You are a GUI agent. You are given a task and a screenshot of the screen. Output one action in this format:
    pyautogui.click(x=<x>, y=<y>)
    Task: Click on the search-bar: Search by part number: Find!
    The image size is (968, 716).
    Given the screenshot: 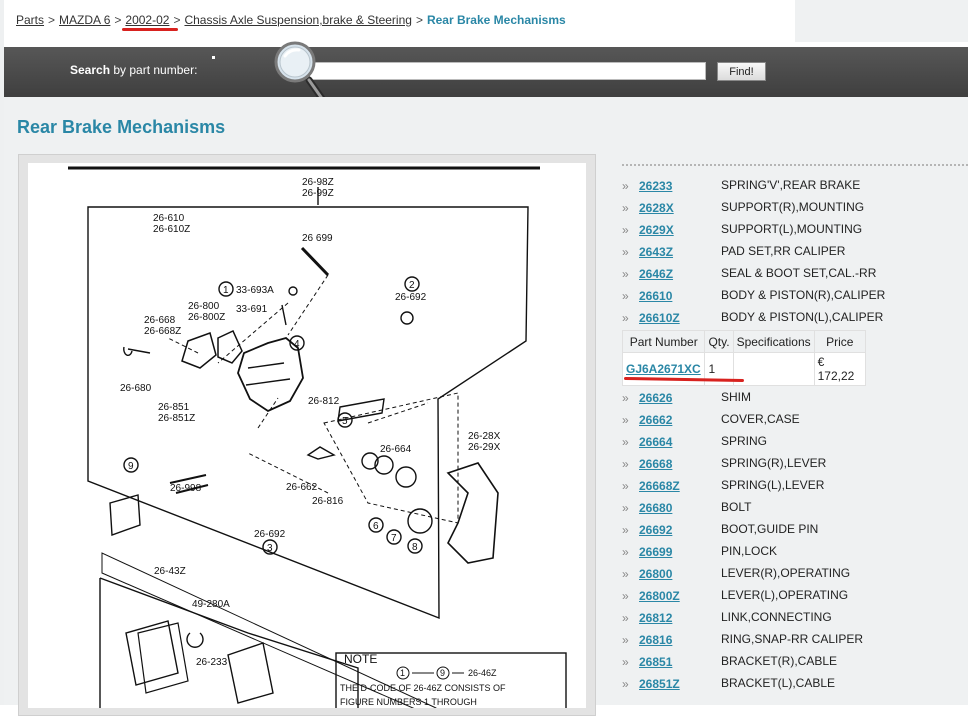 What is the action you would take?
    pyautogui.click(x=486, y=72)
    